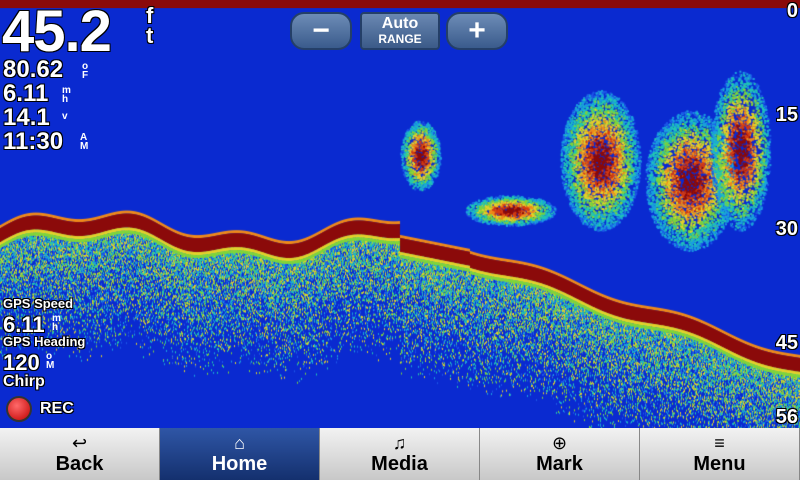 The width and height of the screenshot is (800, 480). What do you see at coordinates (33, 141) in the screenshot?
I see `time-value: 11:30` at bounding box center [33, 141].